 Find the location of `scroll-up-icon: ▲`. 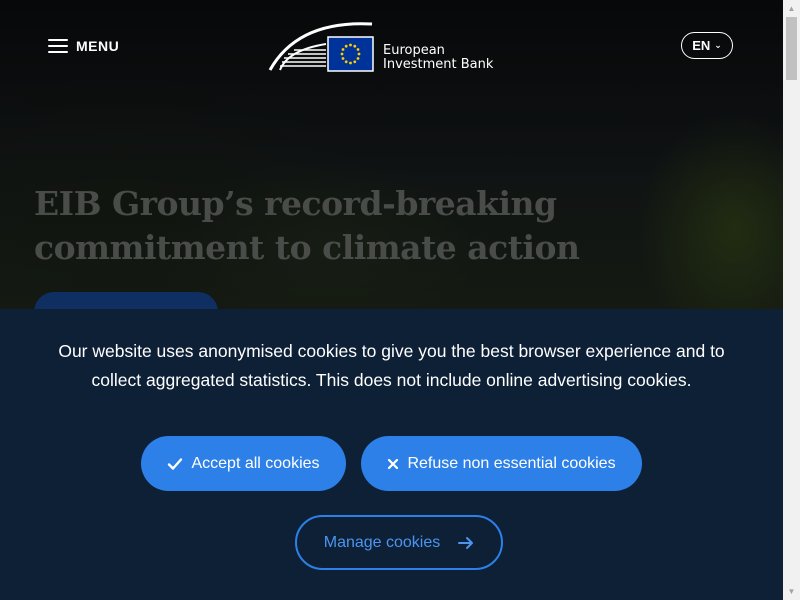

scroll-up-icon: ▲ is located at coordinates (791, 8).